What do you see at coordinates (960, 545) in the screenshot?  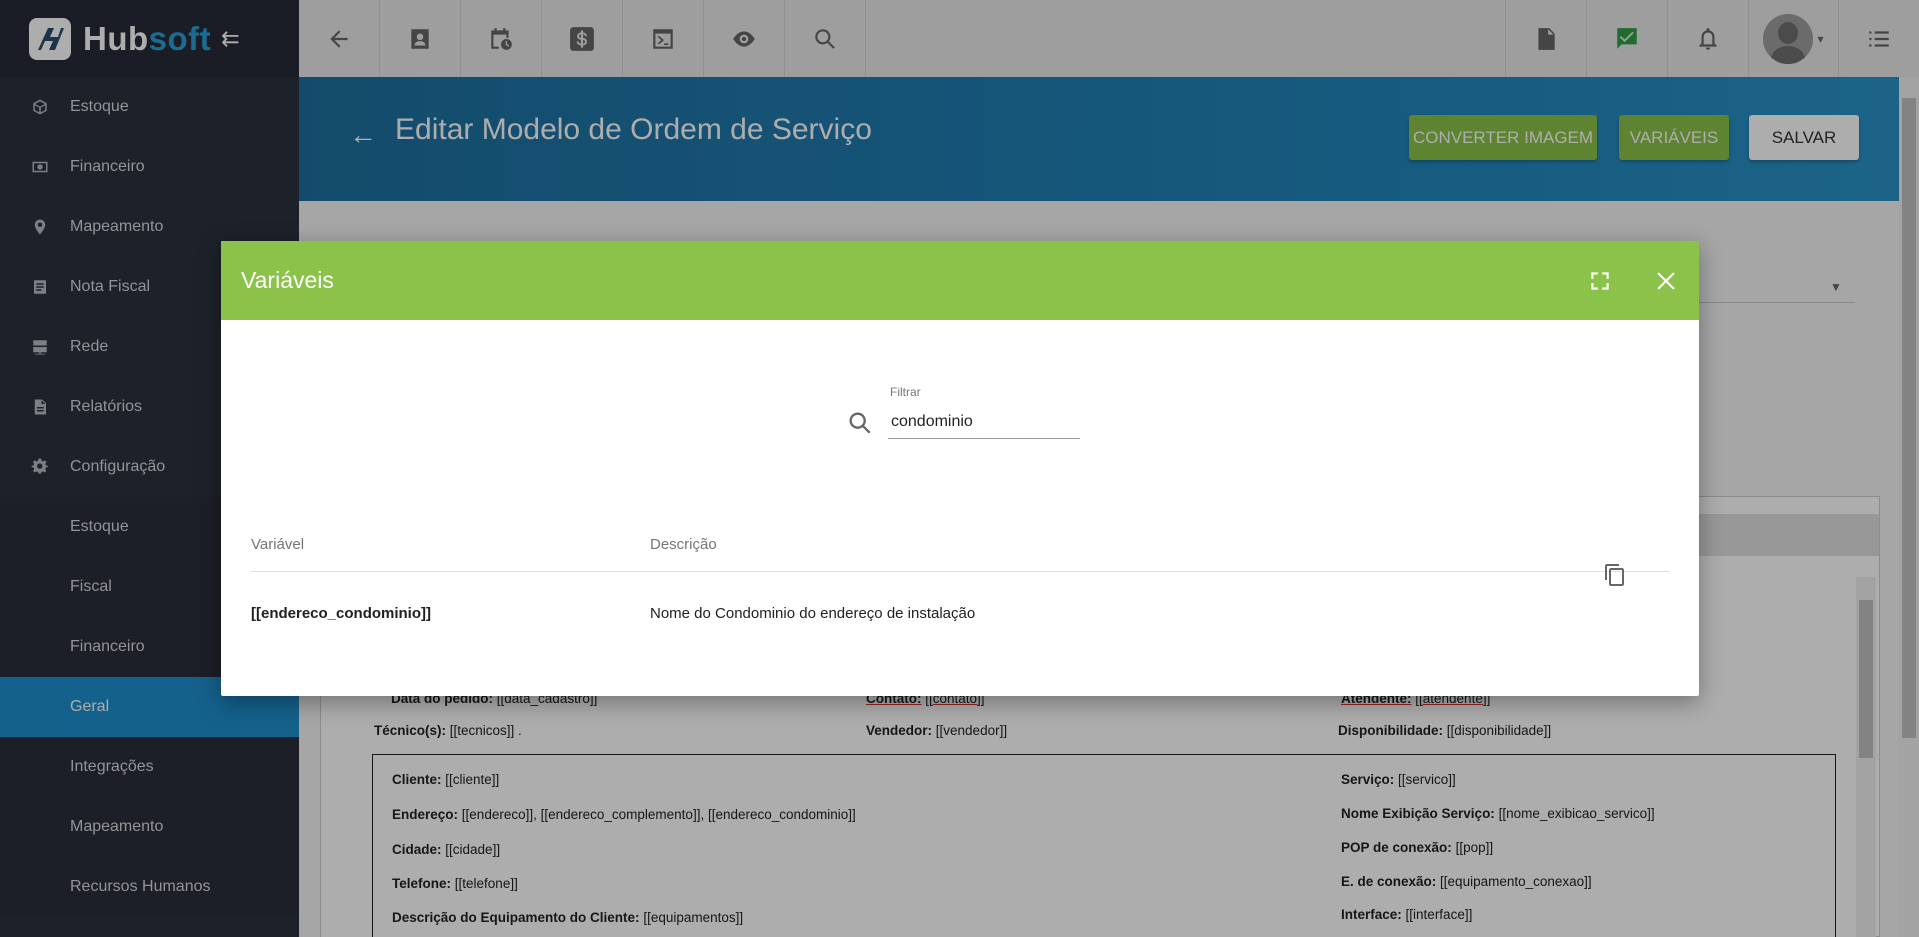 I see `table-header: Variável Descrição` at bounding box center [960, 545].